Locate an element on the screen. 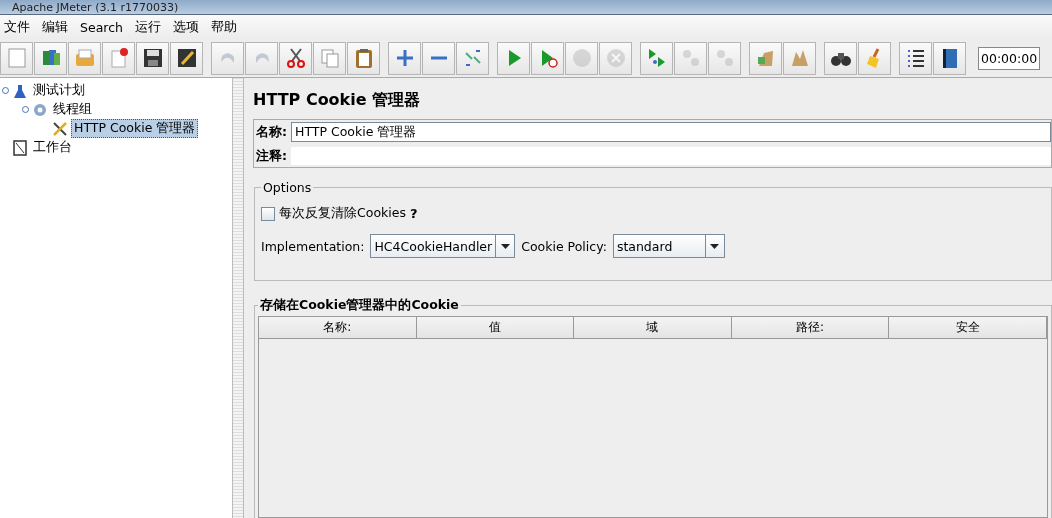  checkbox is located at coordinates (268, 213).